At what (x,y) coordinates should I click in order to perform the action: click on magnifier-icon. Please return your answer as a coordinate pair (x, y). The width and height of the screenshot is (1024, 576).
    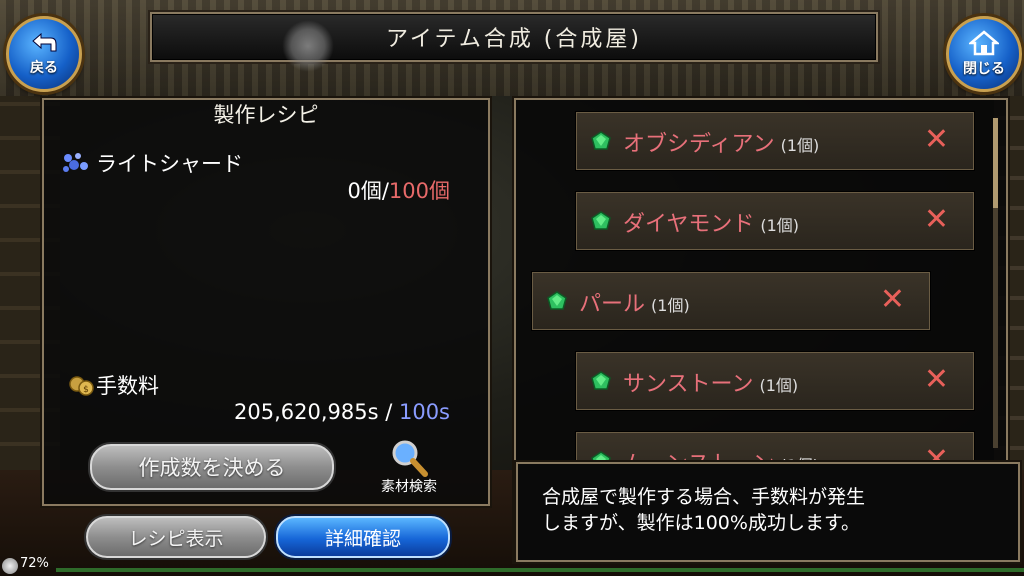
    Looking at the image, I should click on (410, 458).